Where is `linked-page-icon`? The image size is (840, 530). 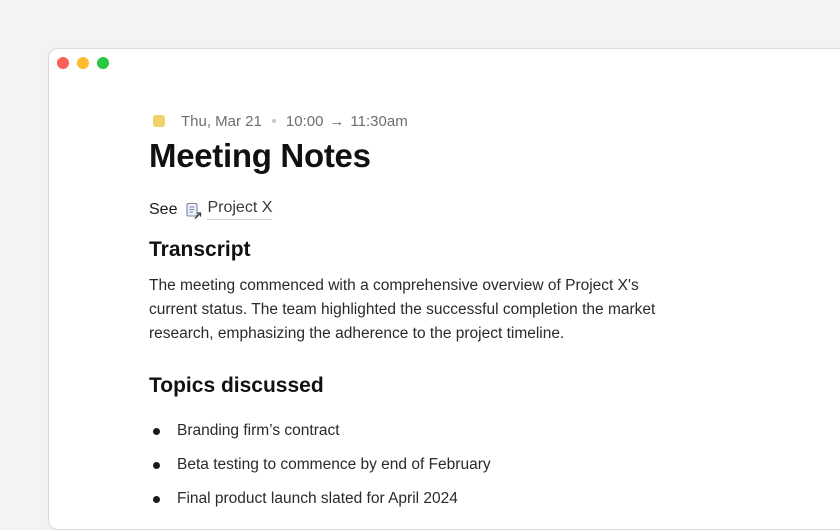 linked-page-icon is located at coordinates (194, 210).